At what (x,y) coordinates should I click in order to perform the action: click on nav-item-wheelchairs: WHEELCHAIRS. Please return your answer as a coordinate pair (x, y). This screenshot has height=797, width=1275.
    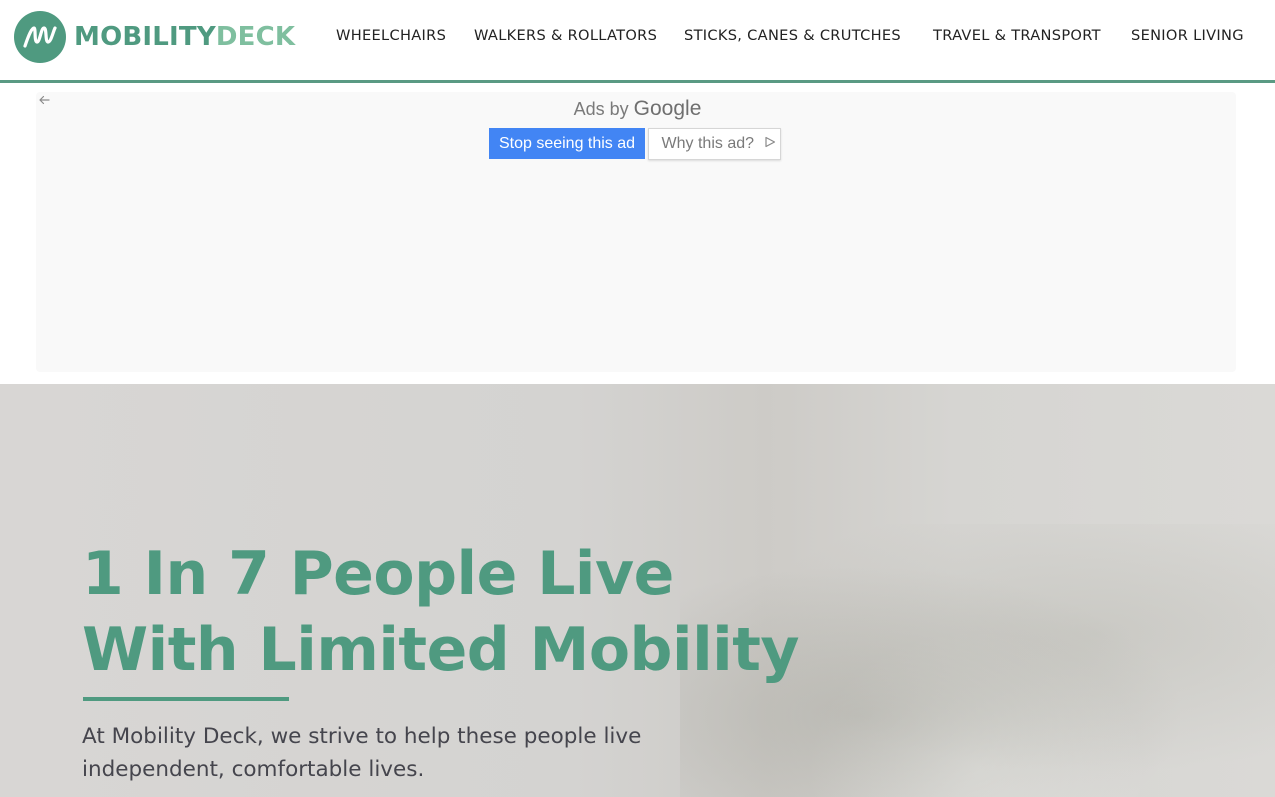
    Looking at the image, I should click on (391, 35).